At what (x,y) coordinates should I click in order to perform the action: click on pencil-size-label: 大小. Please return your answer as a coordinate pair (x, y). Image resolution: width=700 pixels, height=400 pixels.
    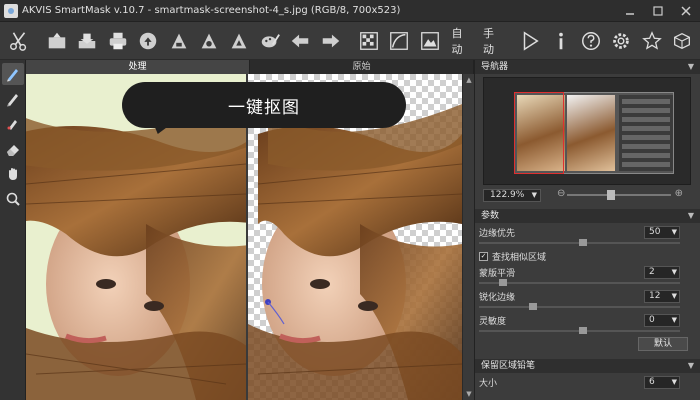
    Looking at the image, I should click on (488, 383).